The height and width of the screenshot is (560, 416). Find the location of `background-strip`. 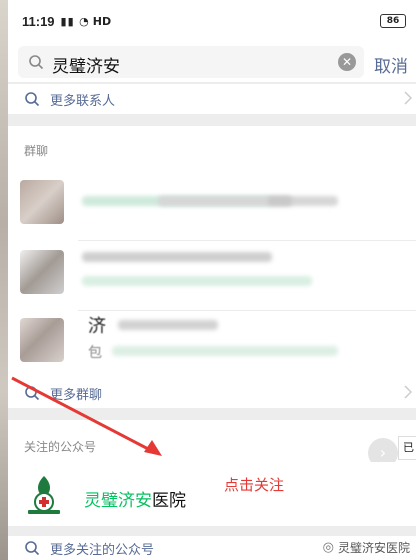

background-strip is located at coordinates (4, 280).